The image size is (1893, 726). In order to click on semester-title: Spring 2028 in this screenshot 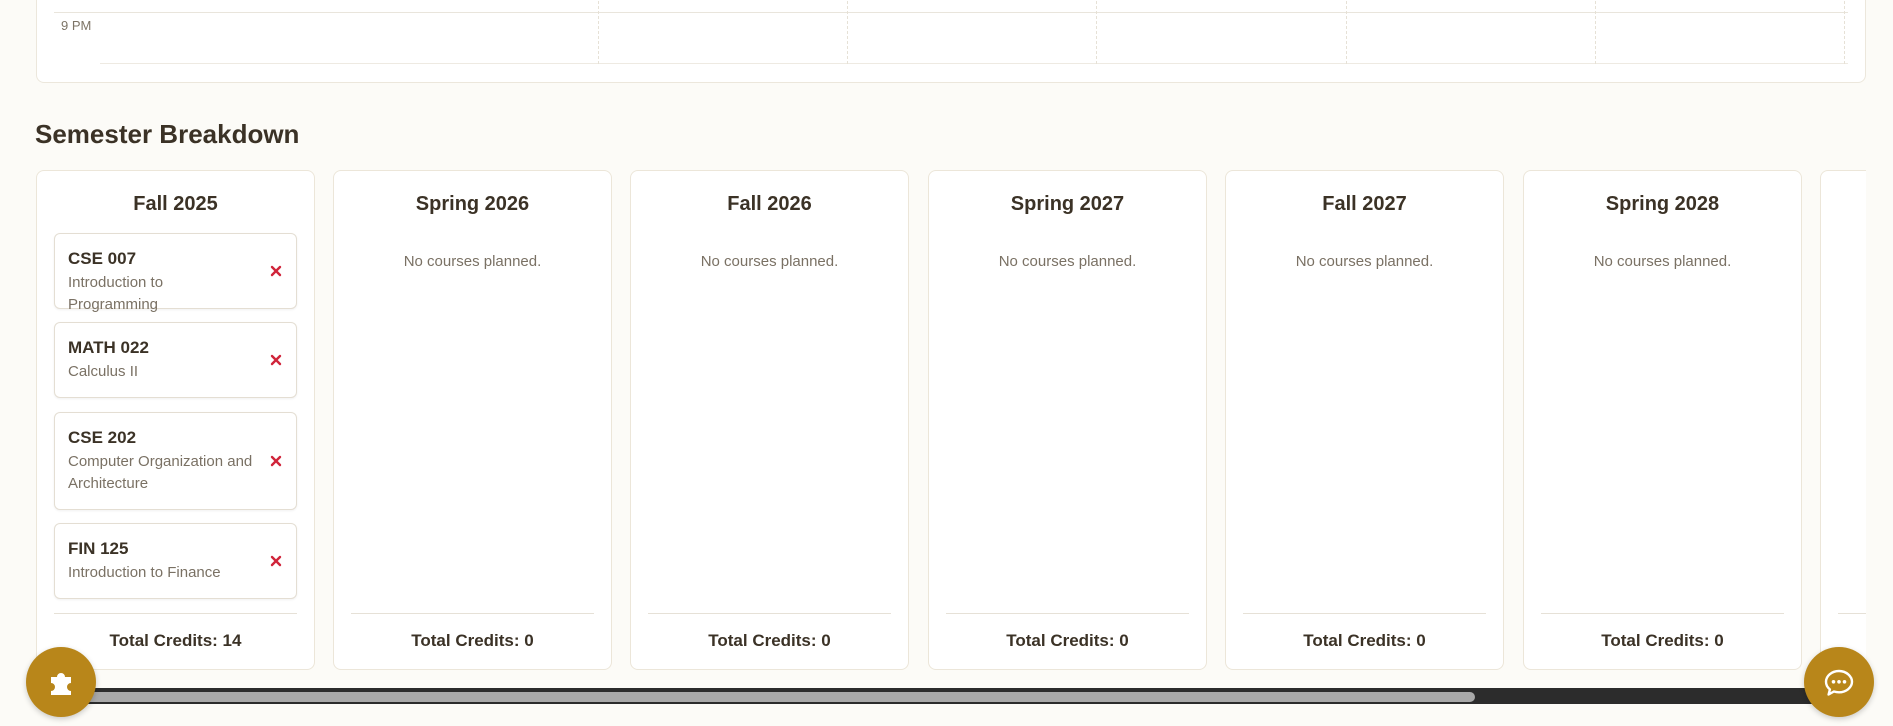, I will do `click(1662, 204)`.